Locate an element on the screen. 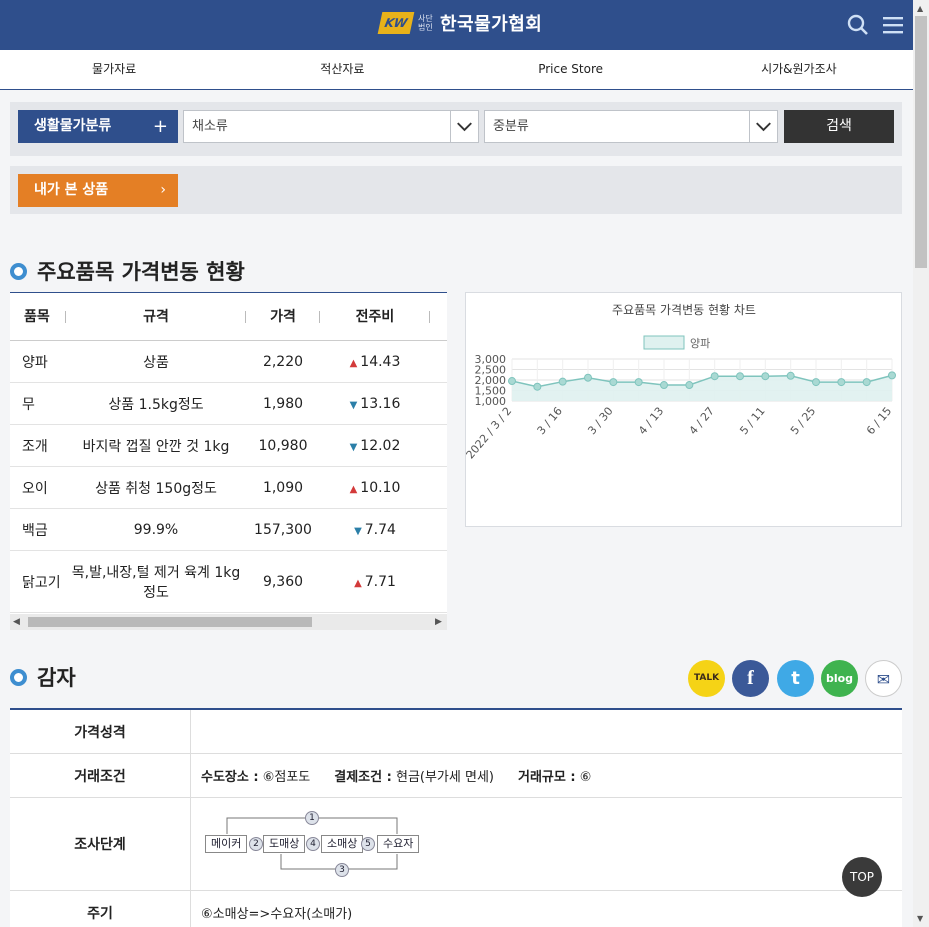 This screenshot has width=929, height=927. major-category-select: 채소류 is located at coordinates (331, 126).